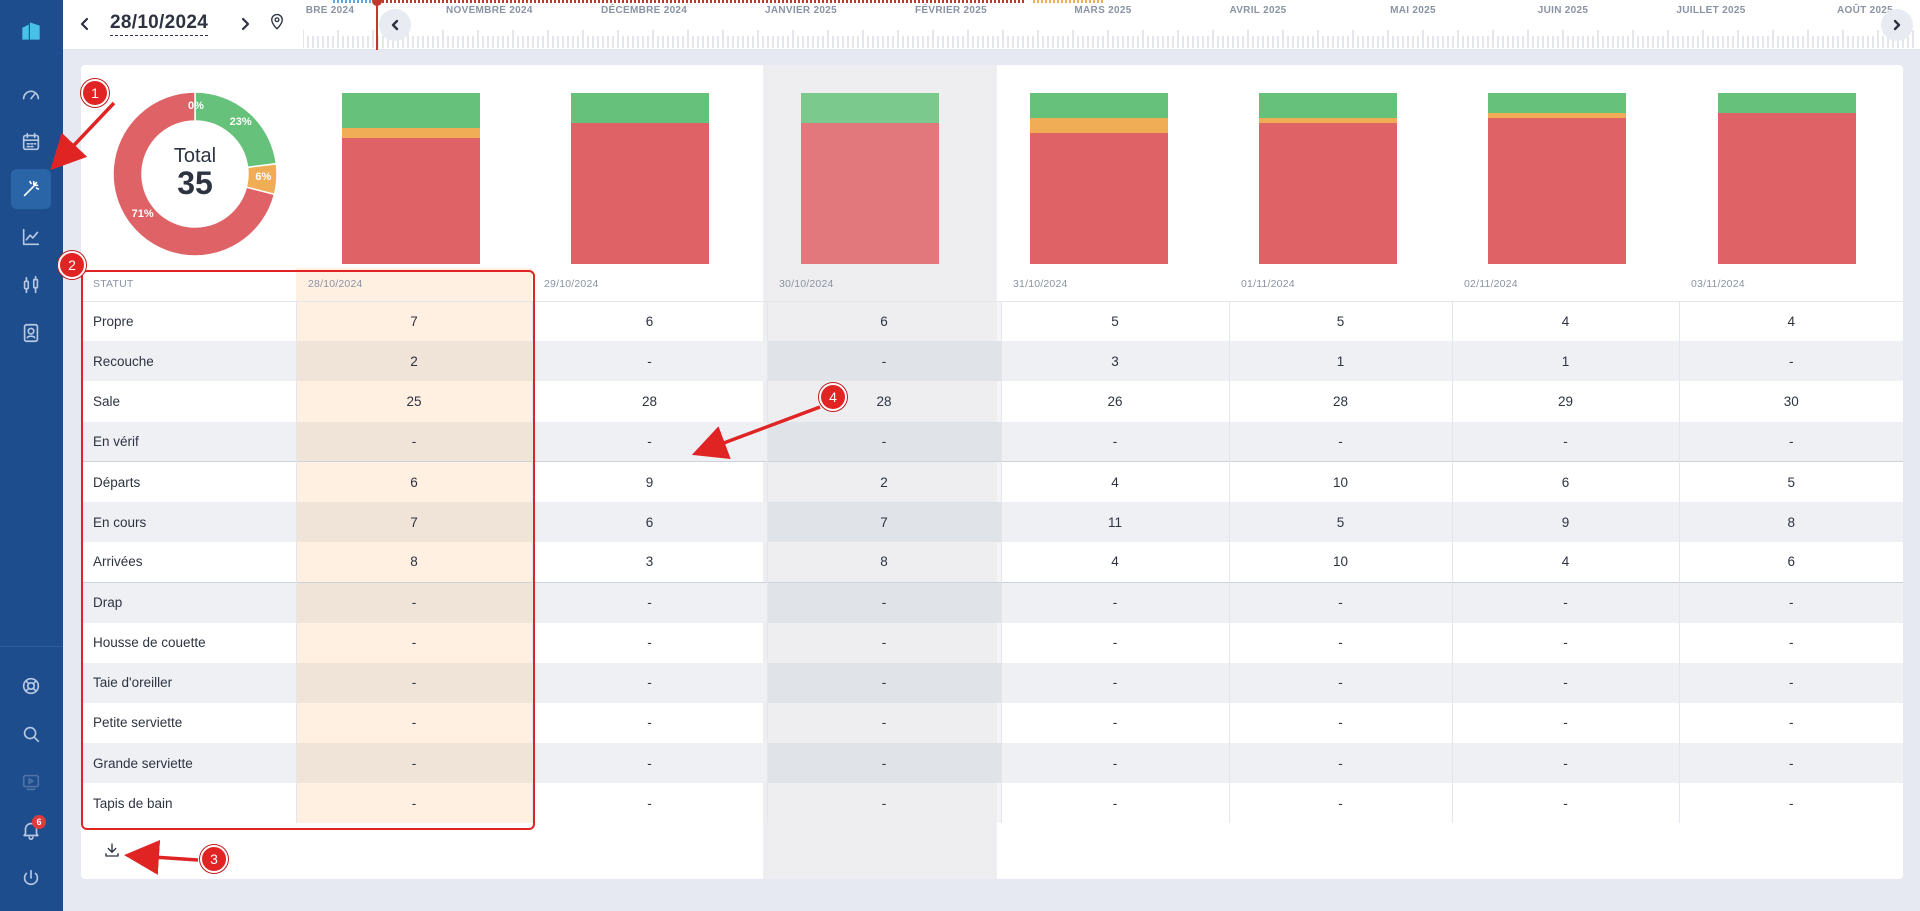 Image resolution: width=1920 pixels, height=911 pixels. What do you see at coordinates (159, 24) in the screenshot?
I see `current-date: 28/10/2024` at bounding box center [159, 24].